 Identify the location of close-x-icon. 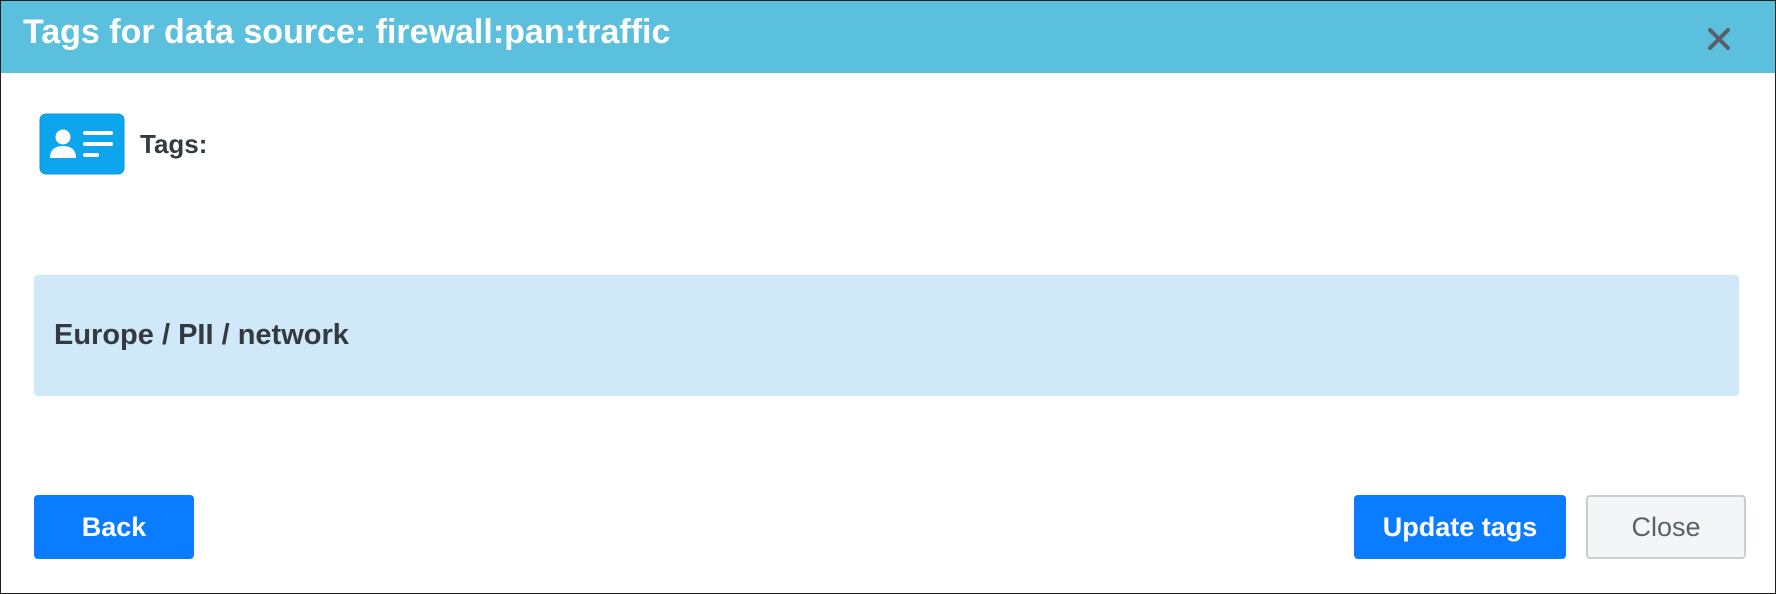
(1719, 39).